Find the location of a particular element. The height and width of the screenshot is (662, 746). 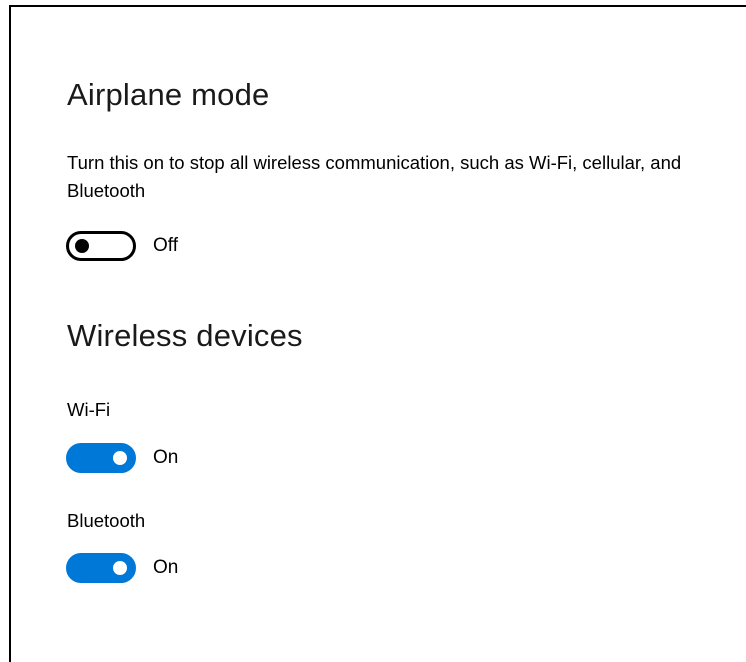

bluetooth-toggle-row: On is located at coordinates (122, 568).